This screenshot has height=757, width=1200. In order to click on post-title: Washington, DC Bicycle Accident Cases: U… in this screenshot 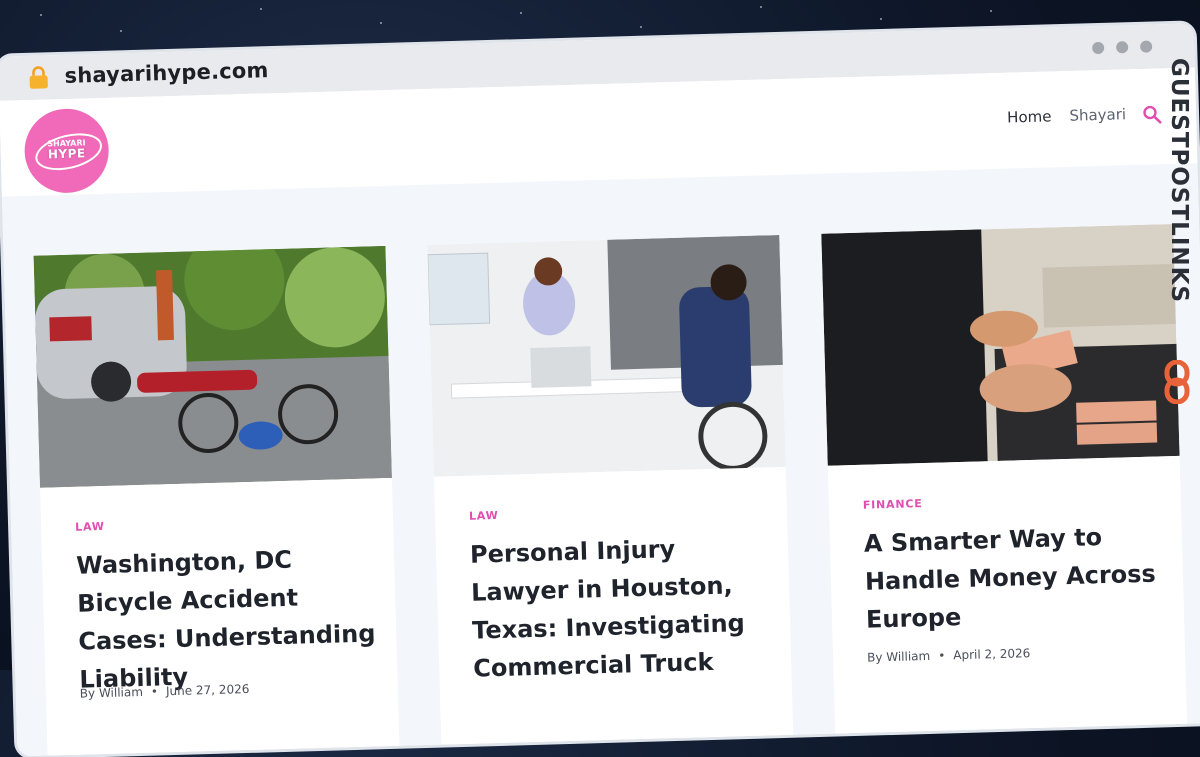, I will do `click(228, 618)`.